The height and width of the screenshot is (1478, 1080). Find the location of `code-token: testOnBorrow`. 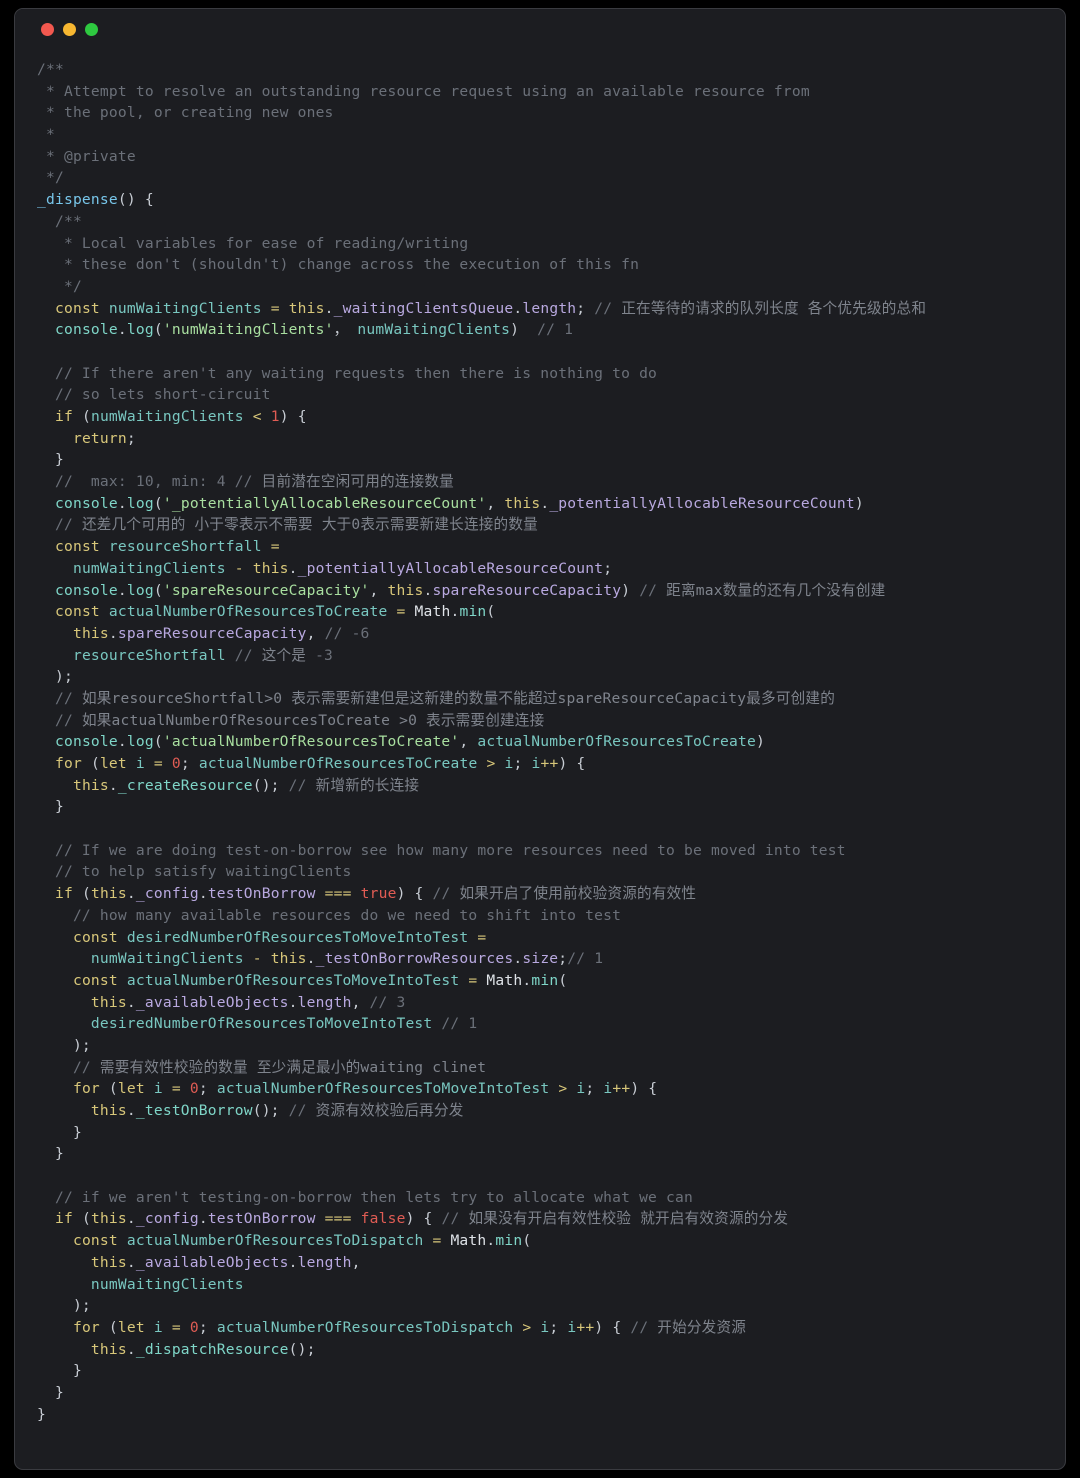

code-token: testOnBorrow is located at coordinates (261, 894).